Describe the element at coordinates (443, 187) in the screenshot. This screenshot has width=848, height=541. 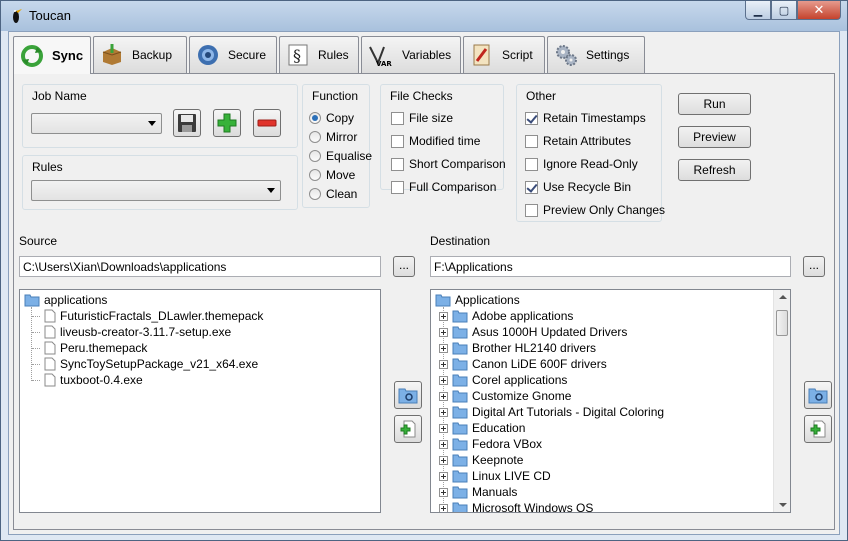
I see `checkbox-full-comparison: Full Comparison` at that location.